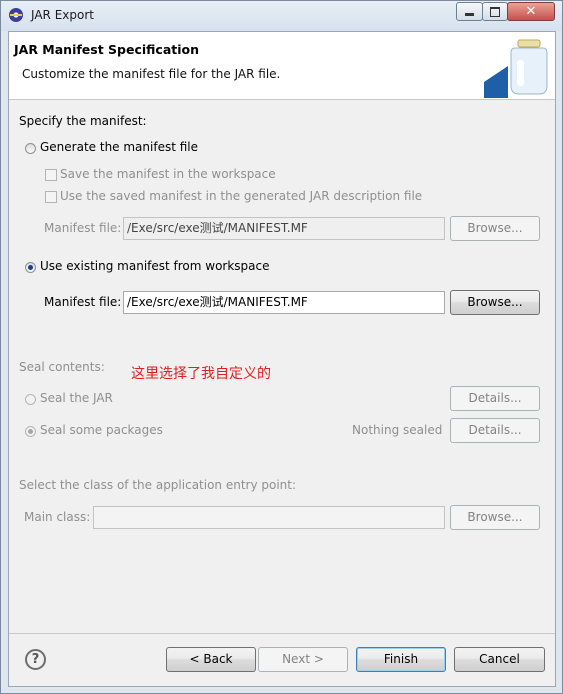 Image resolution: width=563 pixels, height=694 pixels. I want to click on close-button: ✕, so click(531, 11).